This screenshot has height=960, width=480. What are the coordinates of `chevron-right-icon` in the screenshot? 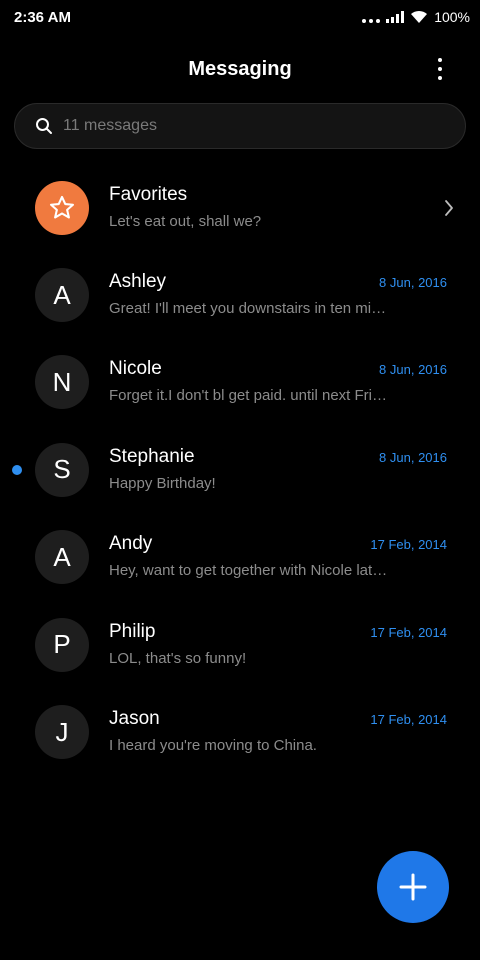 It's located at (449, 207).